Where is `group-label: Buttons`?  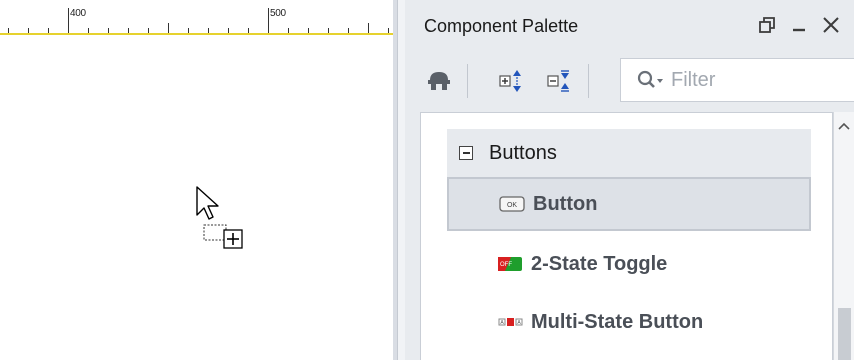 group-label: Buttons is located at coordinates (523, 152).